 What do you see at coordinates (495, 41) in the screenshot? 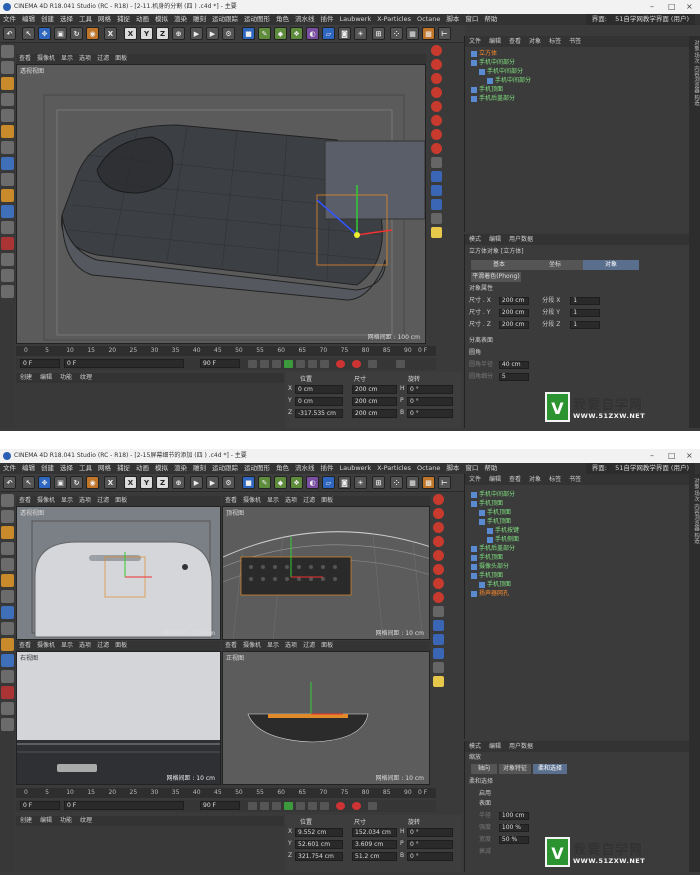
I see `om-menu-edit: 编辑` at bounding box center [495, 41].